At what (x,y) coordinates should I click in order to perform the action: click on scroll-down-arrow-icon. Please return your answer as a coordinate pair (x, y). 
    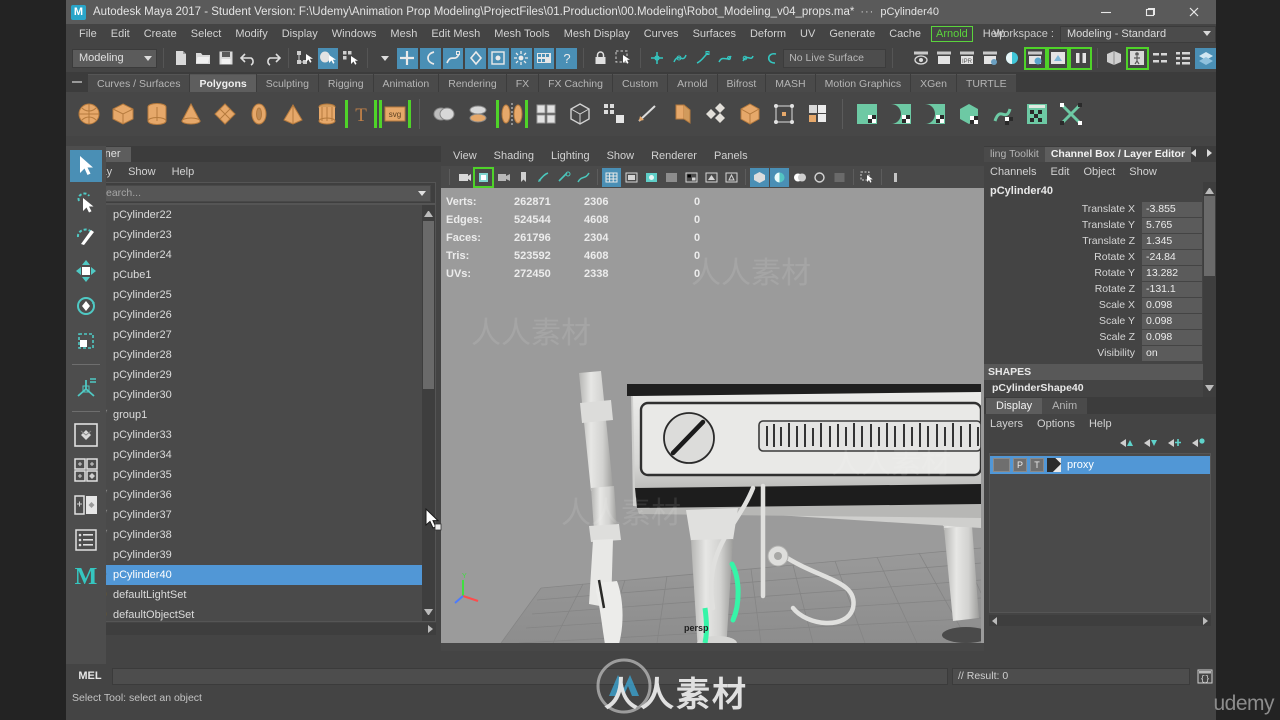
    Looking at the image, I should click on (428, 613).